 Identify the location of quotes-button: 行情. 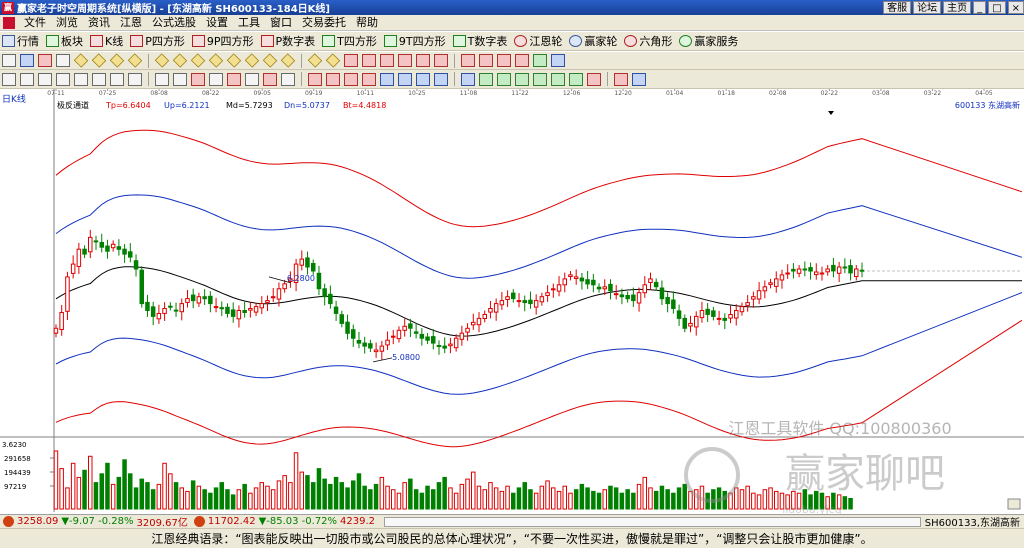
(20, 41).